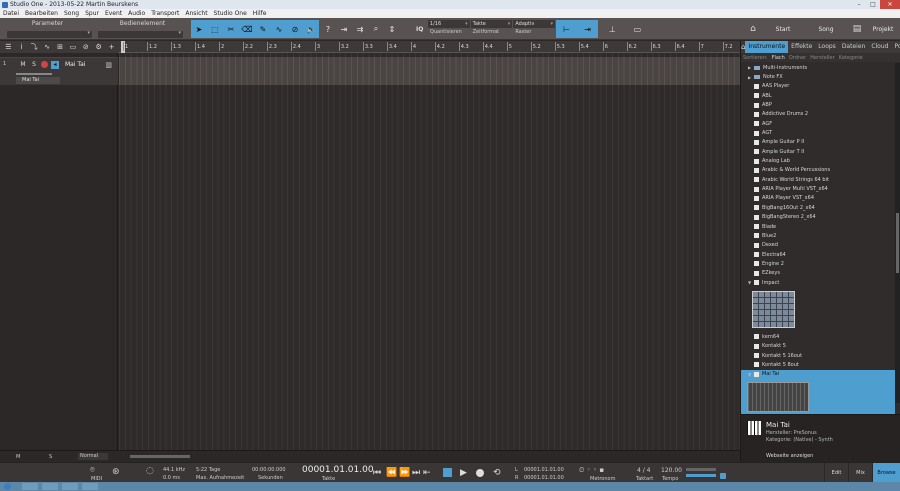 The width and height of the screenshot is (900, 491). Describe the element at coordinates (497, 473) in the screenshot. I see `loop-toggle-icon: ⟲` at that location.